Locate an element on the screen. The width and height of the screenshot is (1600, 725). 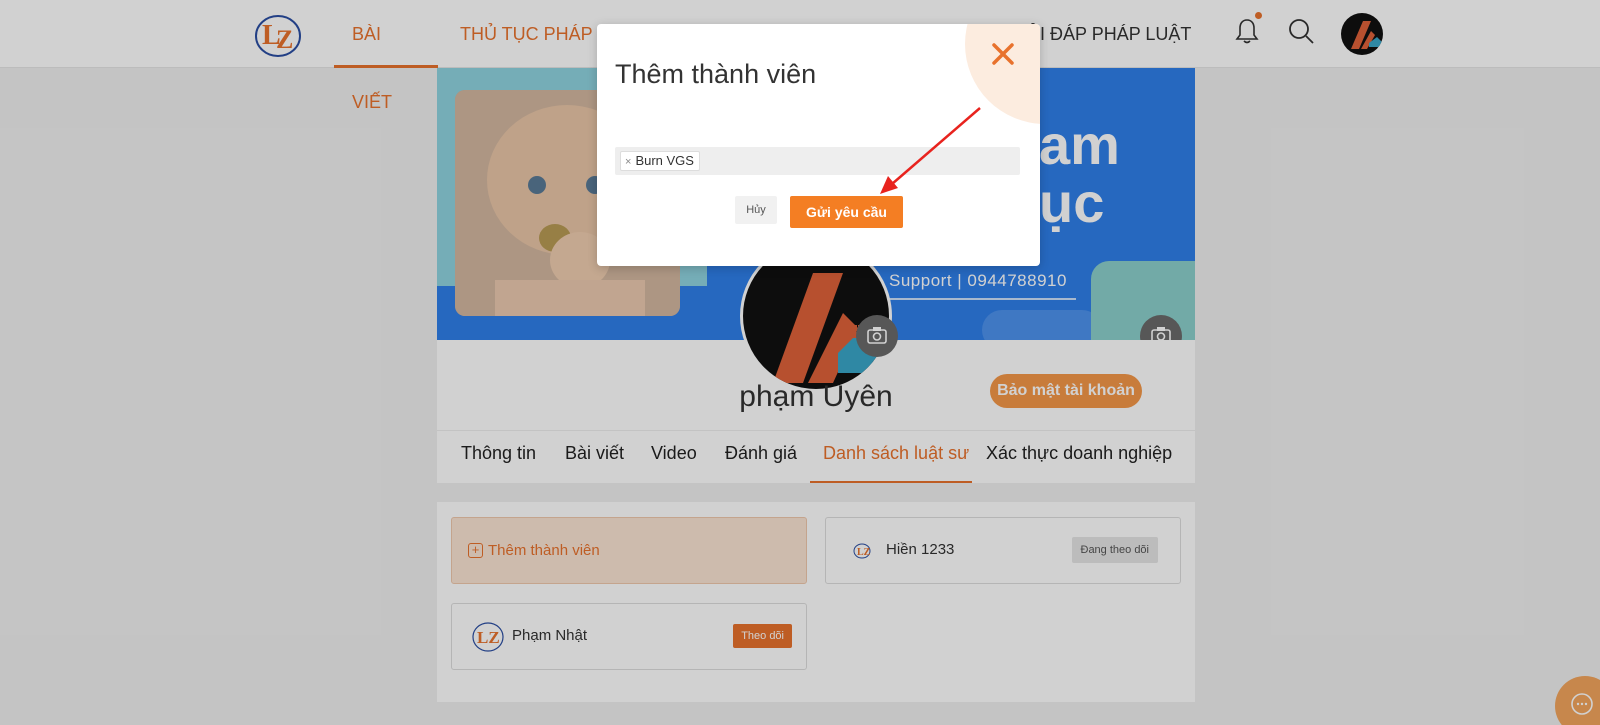
modal-title: Thêm thành viên is located at coordinates (716, 74).